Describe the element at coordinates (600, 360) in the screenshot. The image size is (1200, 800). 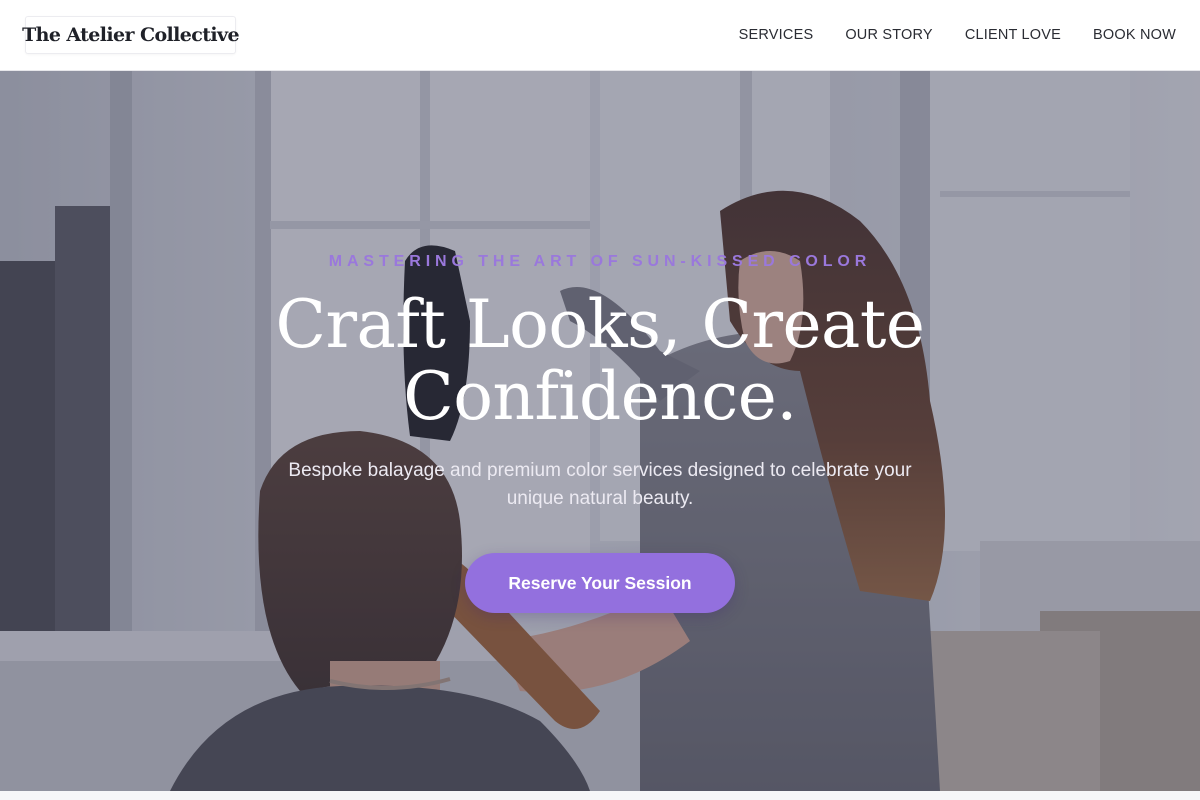
I see `hero-headline: Craft Looks, Create Confidence.` at that location.